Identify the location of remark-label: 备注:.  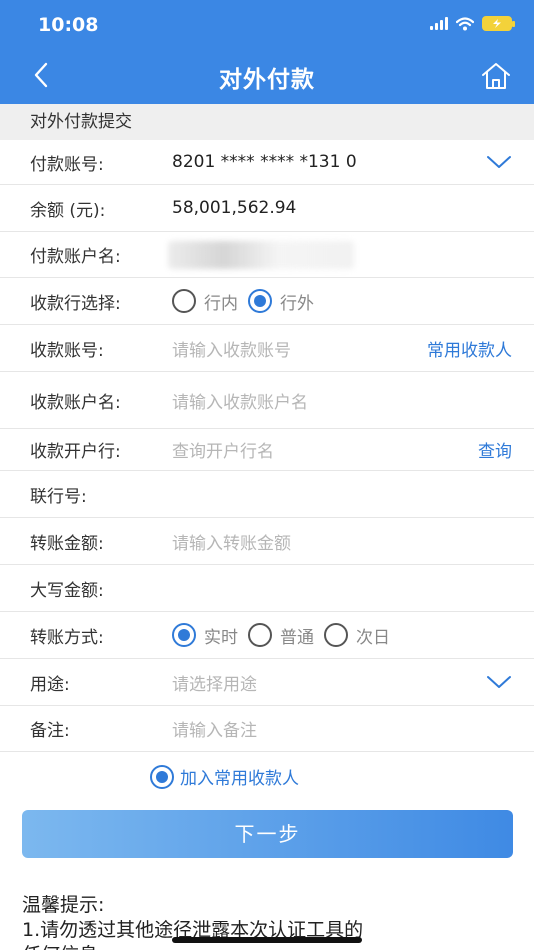
(50, 731).